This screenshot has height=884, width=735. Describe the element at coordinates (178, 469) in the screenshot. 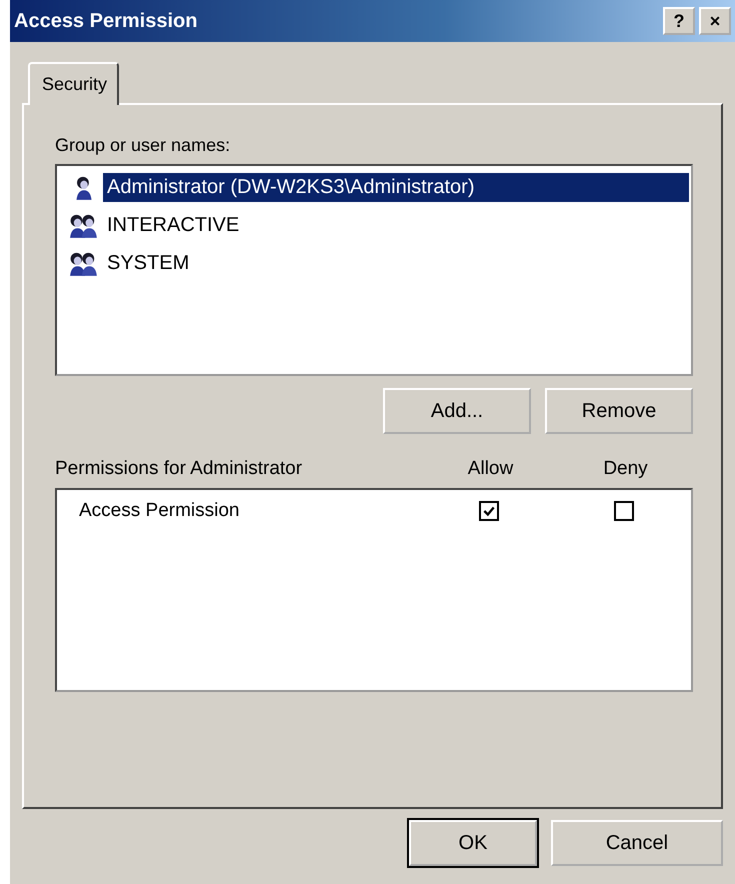

I see `permissions-label: Permissions for Administrator` at that location.